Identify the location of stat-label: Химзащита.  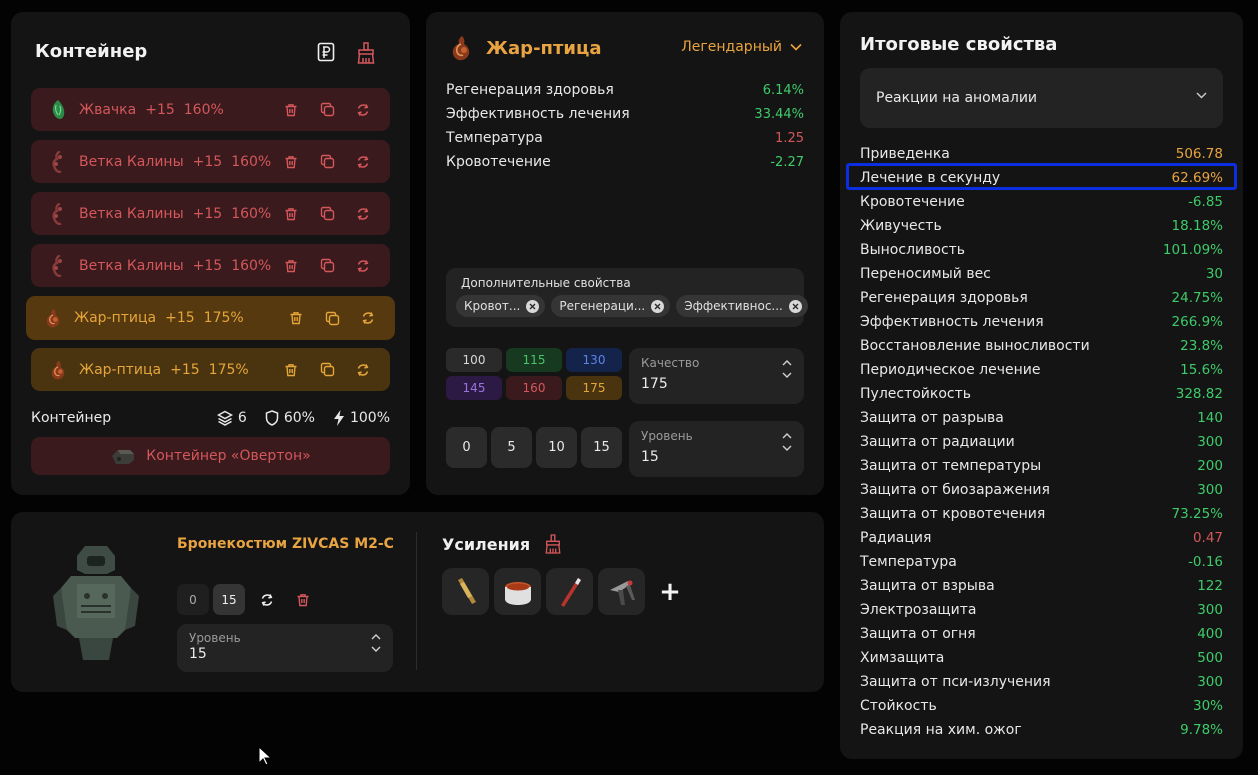
(902, 658).